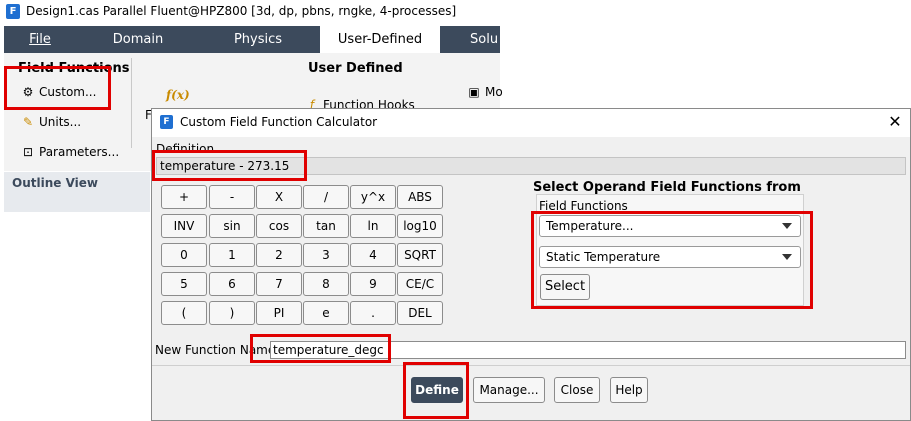 This screenshot has width=911, height=421. I want to click on key-cos: cos, so click(279, 226).